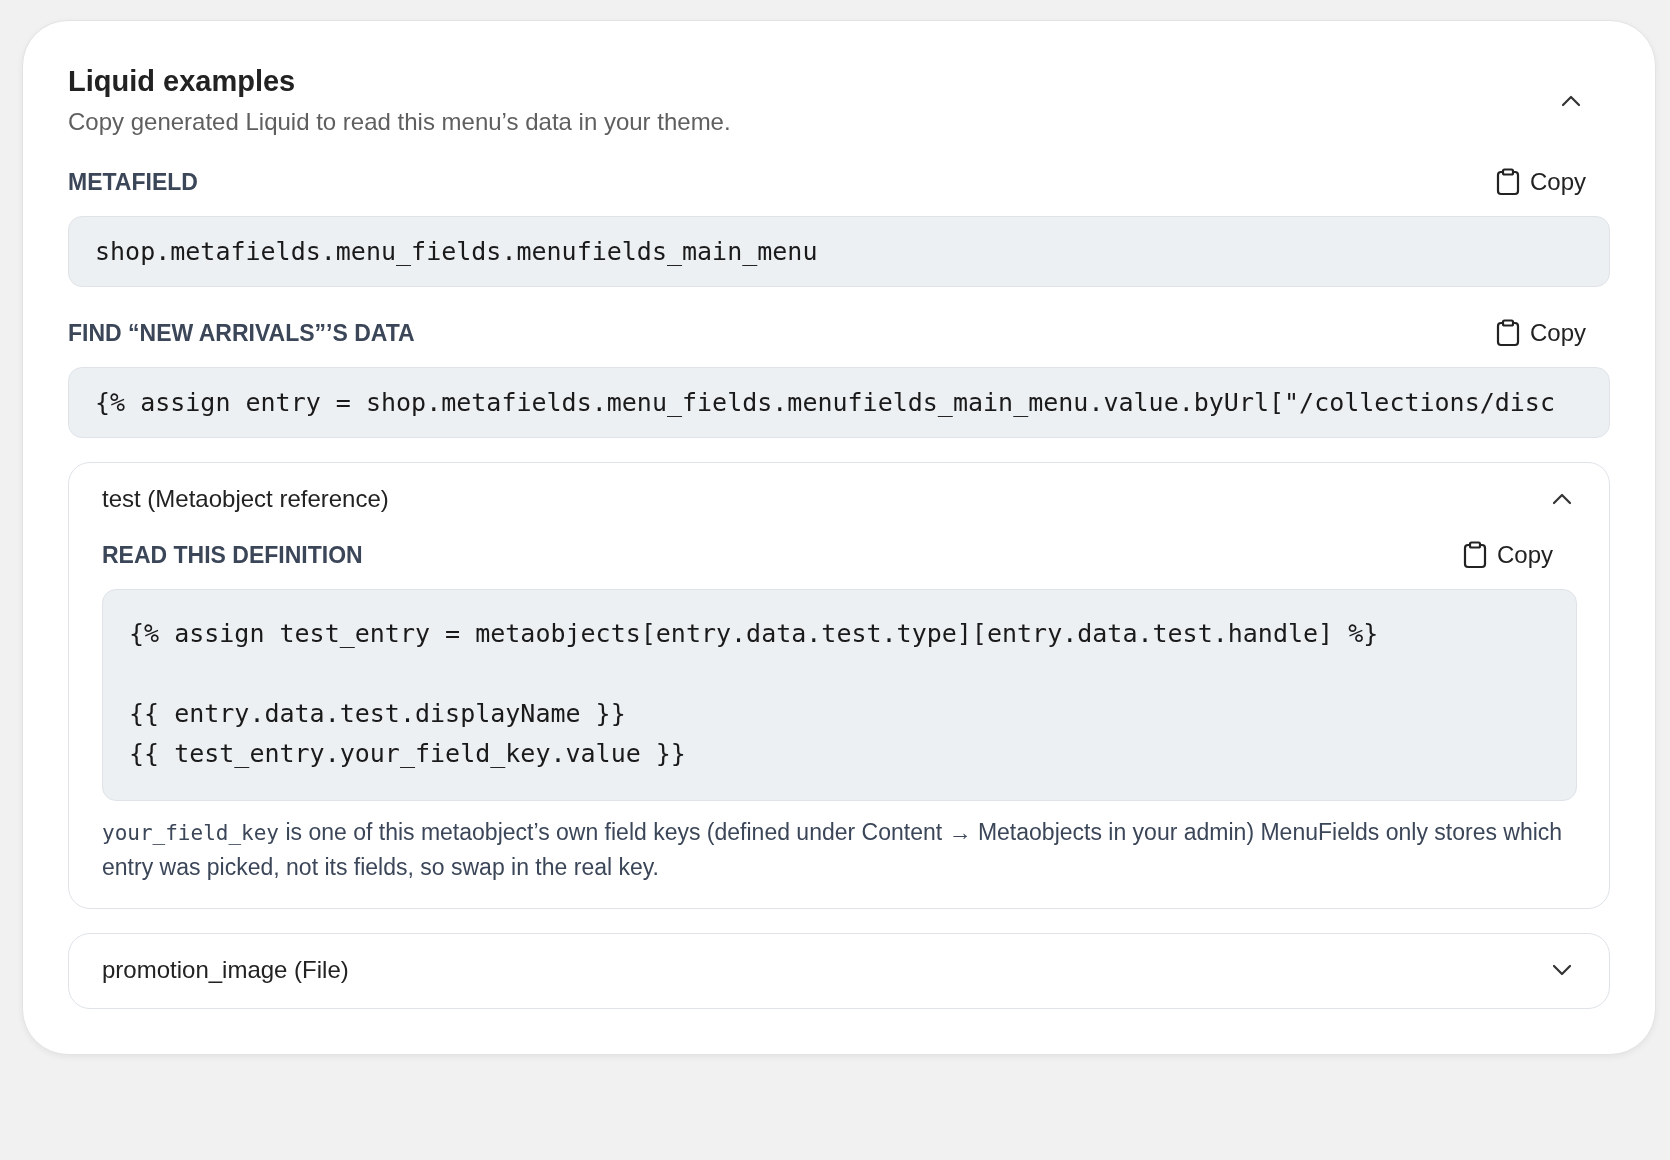 The image size is (1670, 1160). Describe the element at coordinates (839, 251) in the screenshot. I see `code-block: shop.metafields.menu_fields.menufields_main_menu` at that location.